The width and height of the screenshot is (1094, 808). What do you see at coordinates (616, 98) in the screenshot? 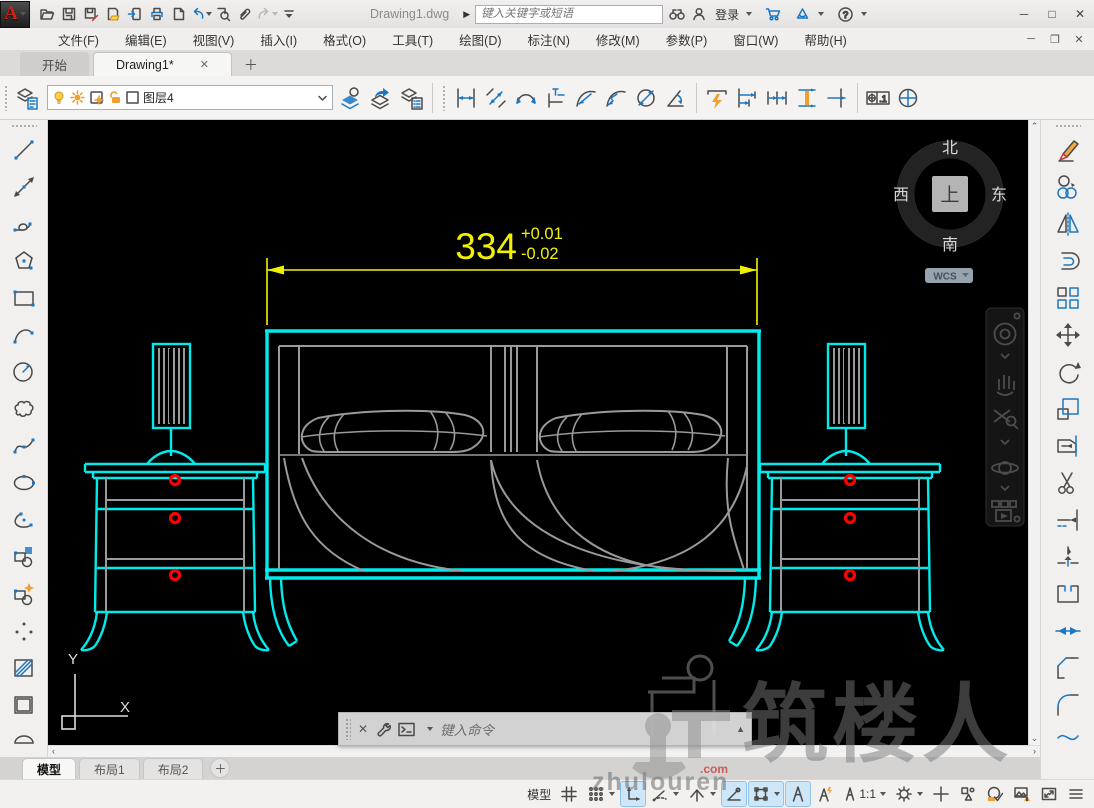
I see `jogged-dimension-button` at bounding box center [616, 98].